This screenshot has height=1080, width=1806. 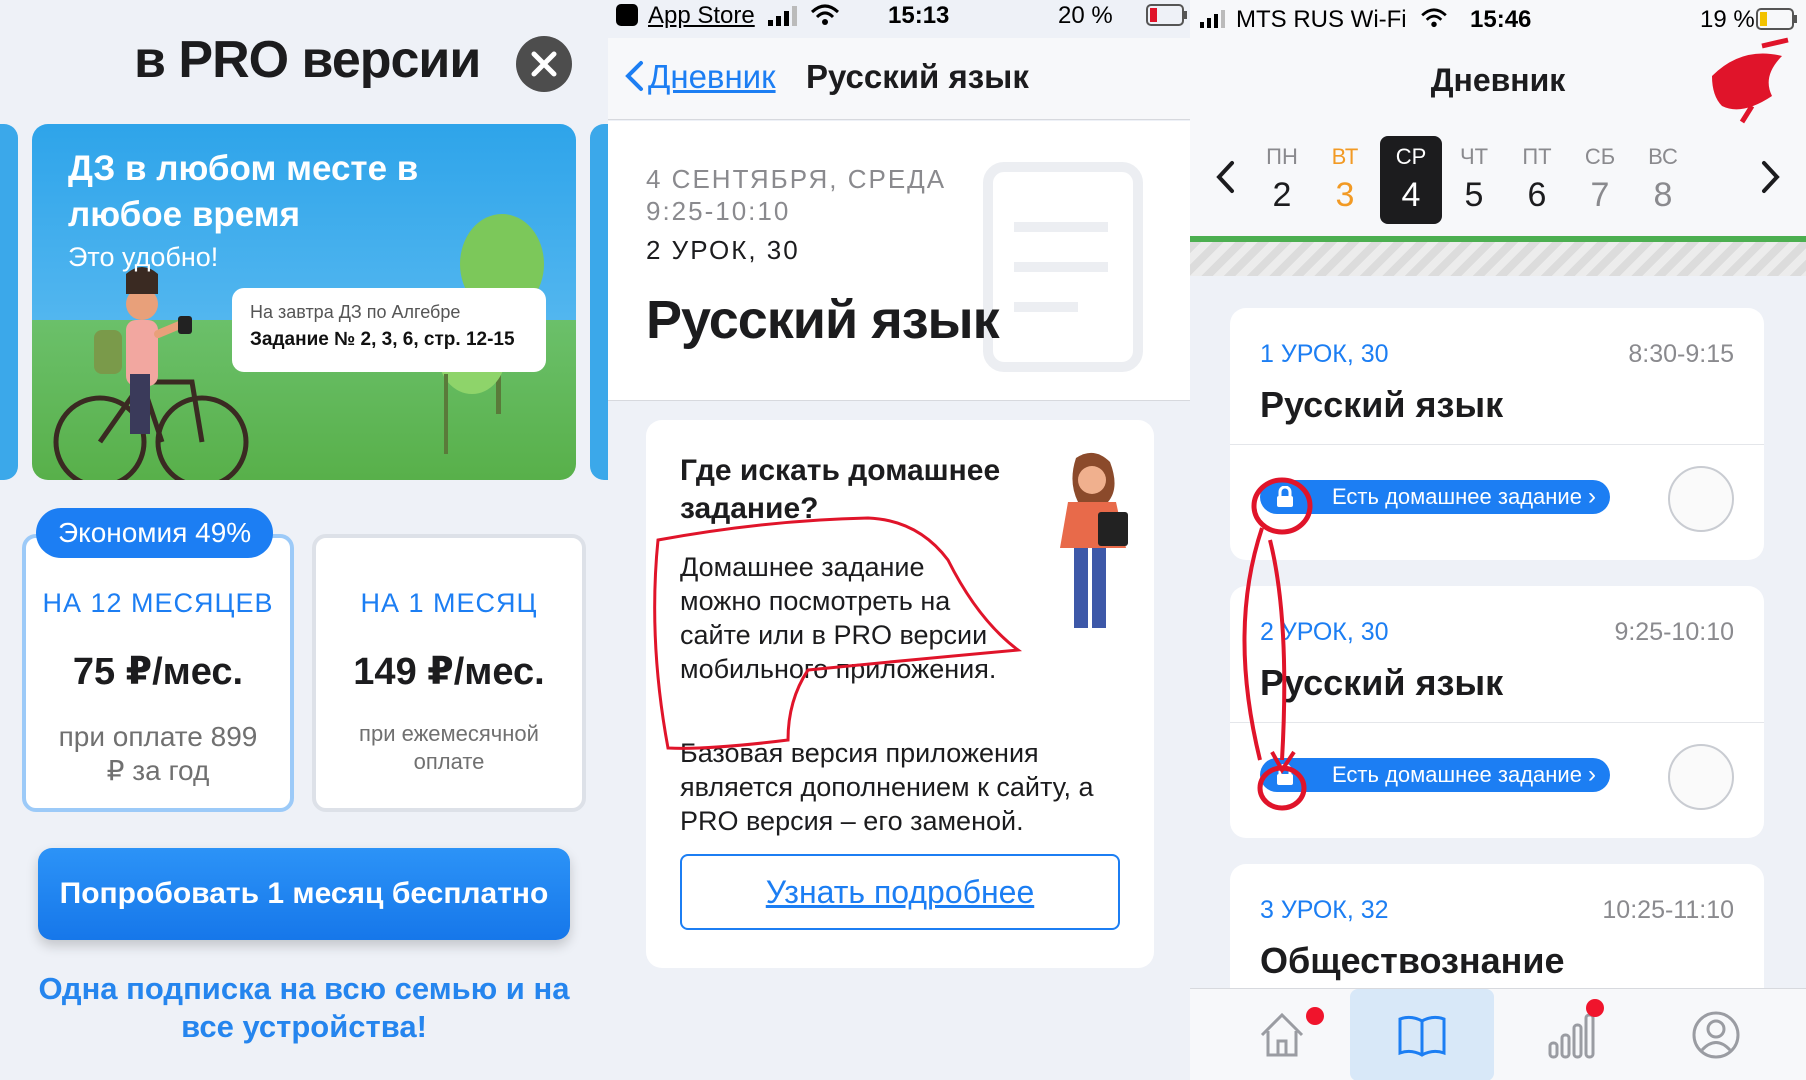 I want to click on paywall-title: в PRO версии, so click(x=307, y=60).